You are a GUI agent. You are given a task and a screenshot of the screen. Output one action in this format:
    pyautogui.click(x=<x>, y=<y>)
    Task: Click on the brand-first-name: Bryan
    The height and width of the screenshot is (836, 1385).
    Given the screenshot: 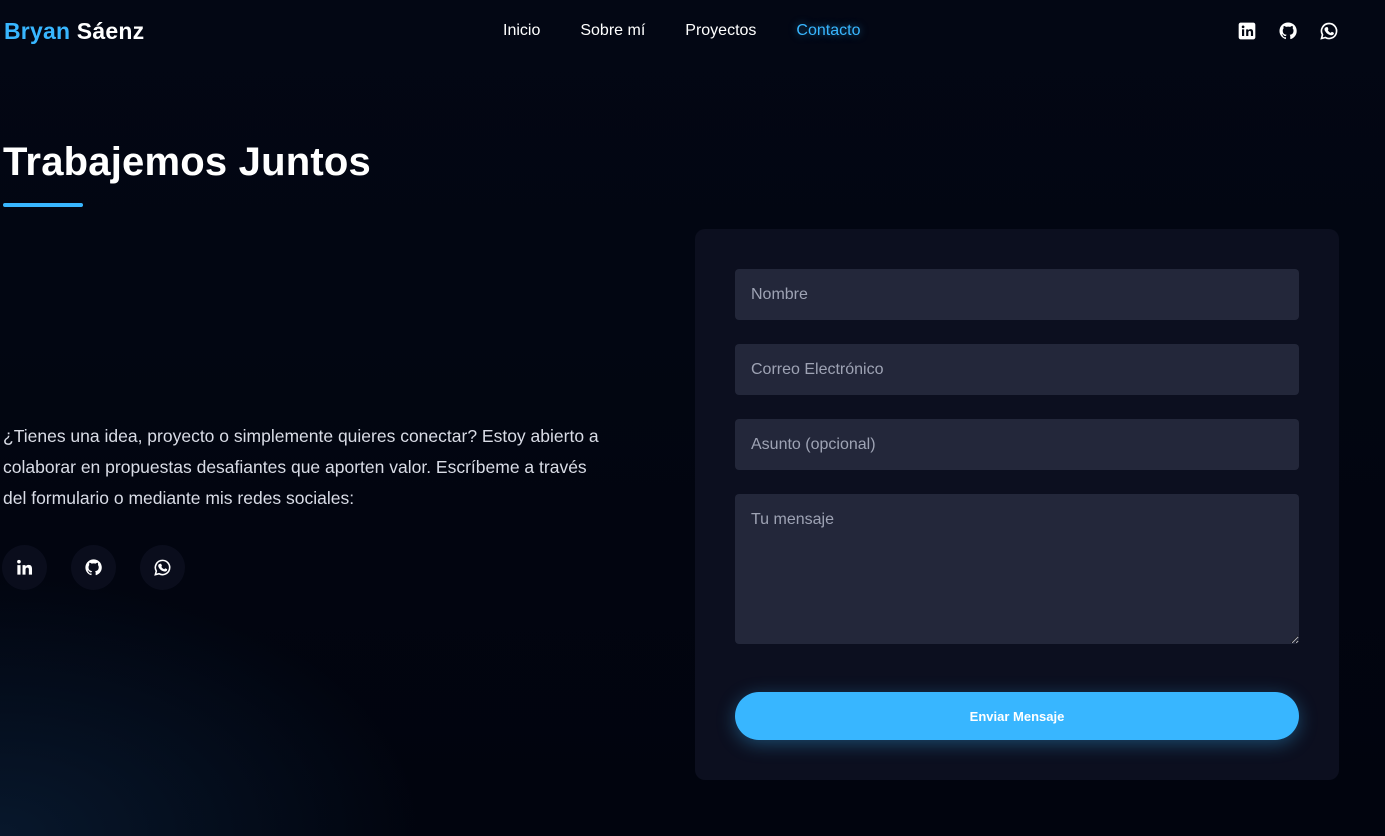 What is the action you would take?
    pyautogui.click(x=37, y=31)
    